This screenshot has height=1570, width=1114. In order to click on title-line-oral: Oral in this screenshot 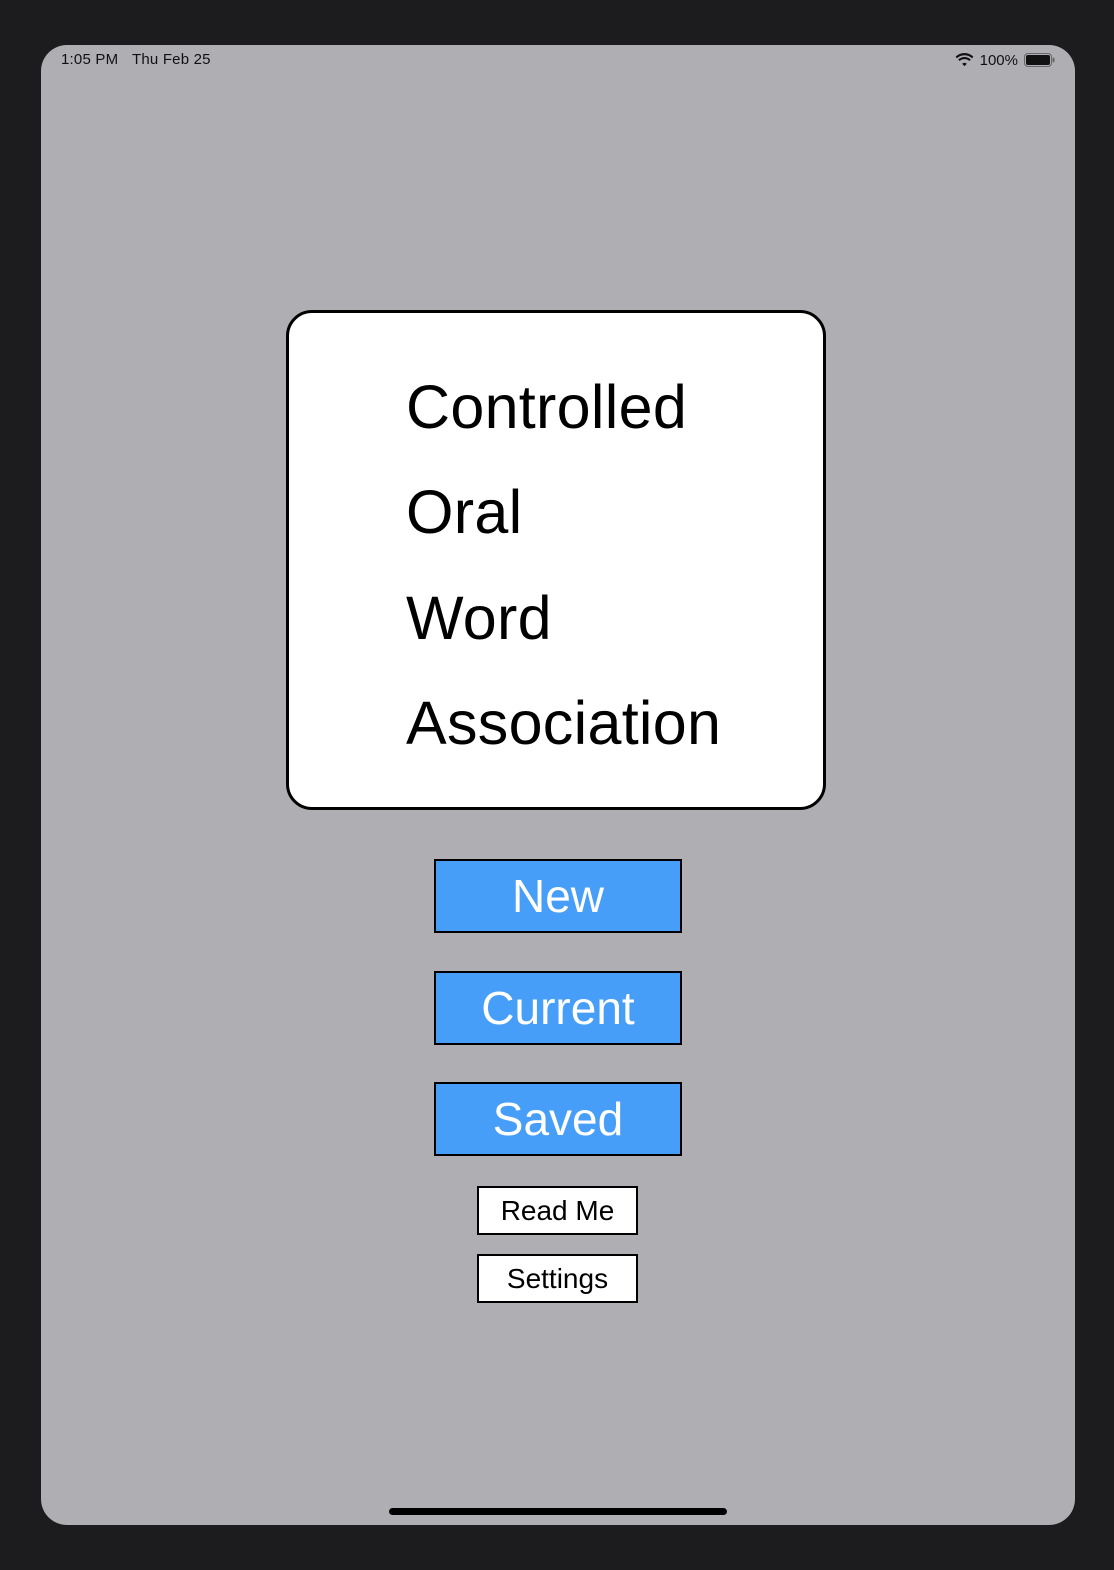, I will do `click(464, 512)`.